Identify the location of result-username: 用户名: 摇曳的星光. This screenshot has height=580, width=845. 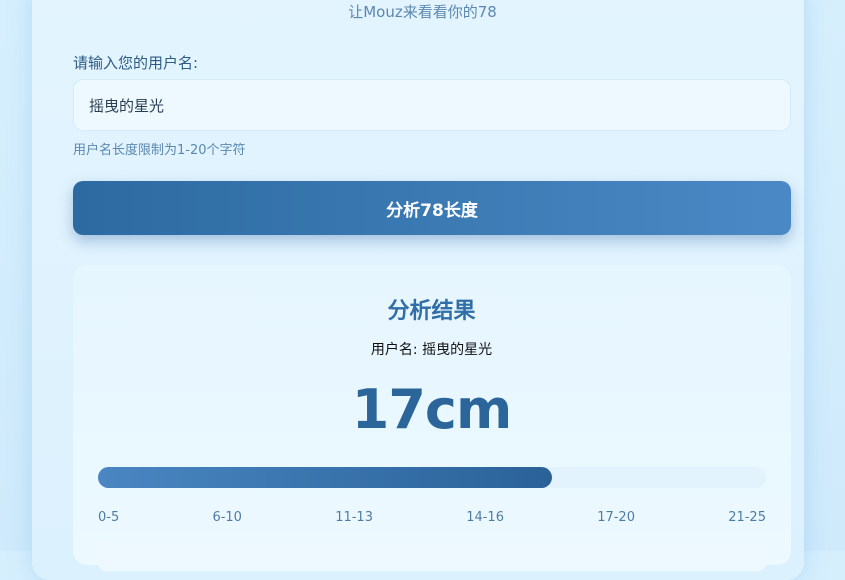
(431, 350).